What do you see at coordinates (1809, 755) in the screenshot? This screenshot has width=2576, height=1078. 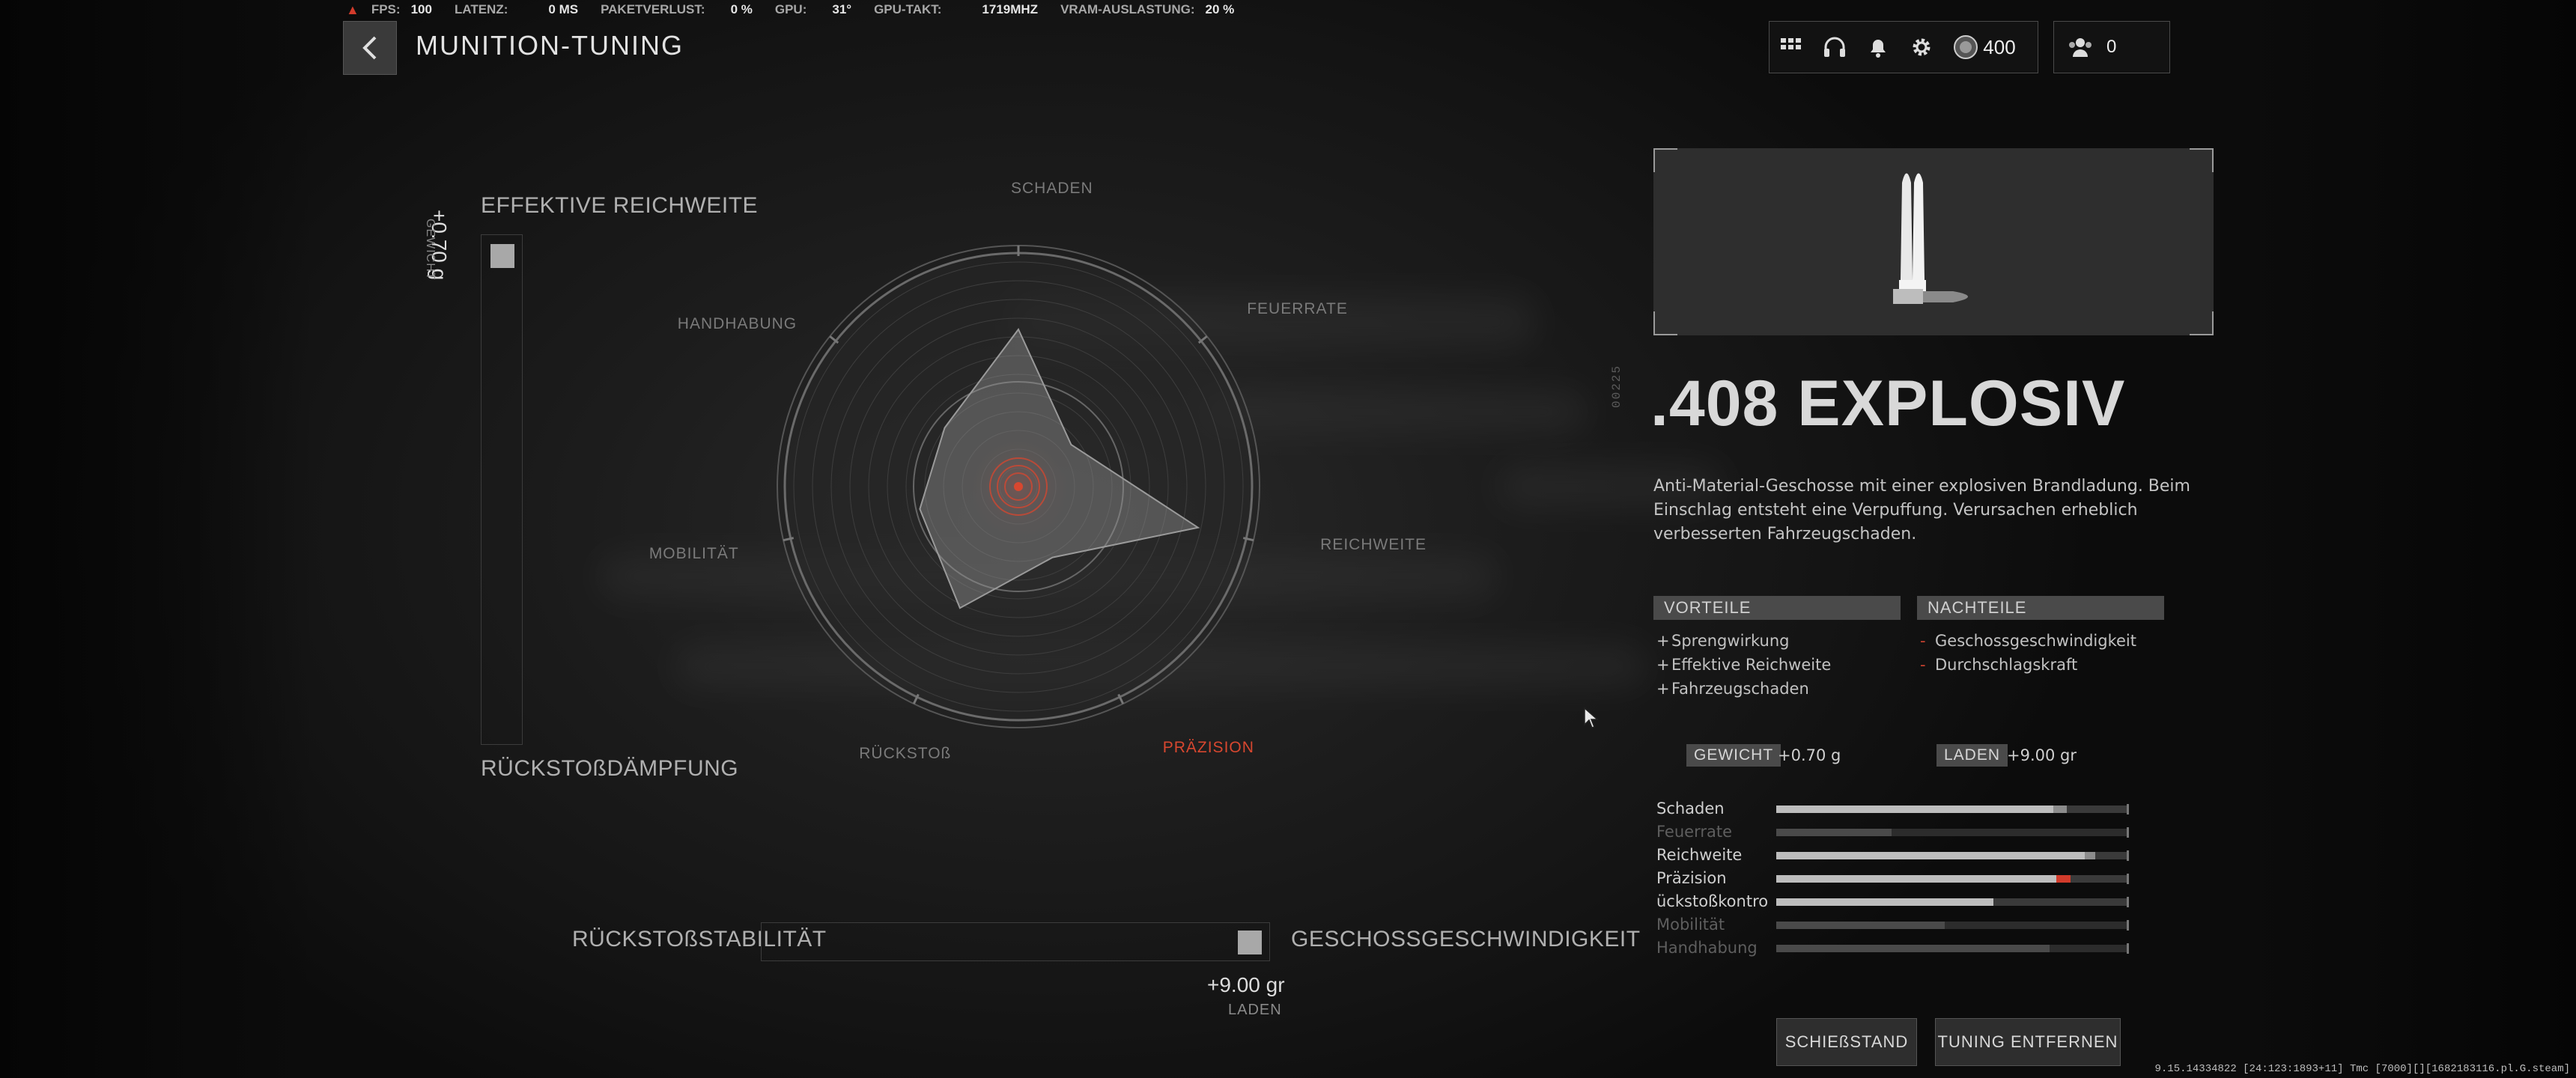 I see `weight-value: +0.70 g` at bounding box center [1809, 755].